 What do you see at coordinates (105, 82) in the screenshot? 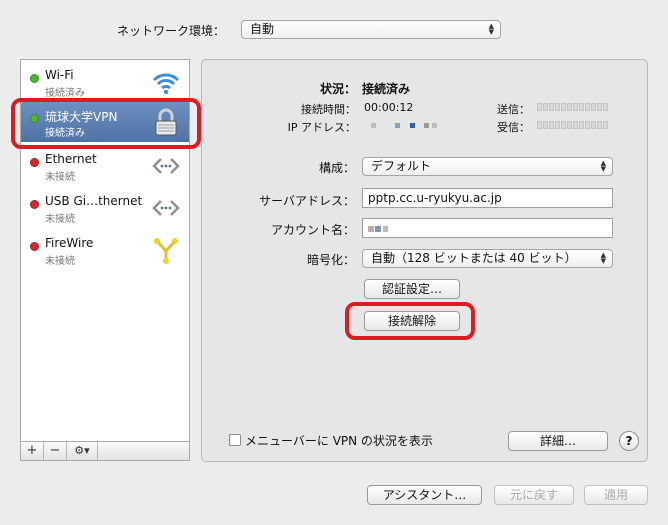
I see `service-wifi: Wi-Fi 接続済み` at bounding box center [105, 82].